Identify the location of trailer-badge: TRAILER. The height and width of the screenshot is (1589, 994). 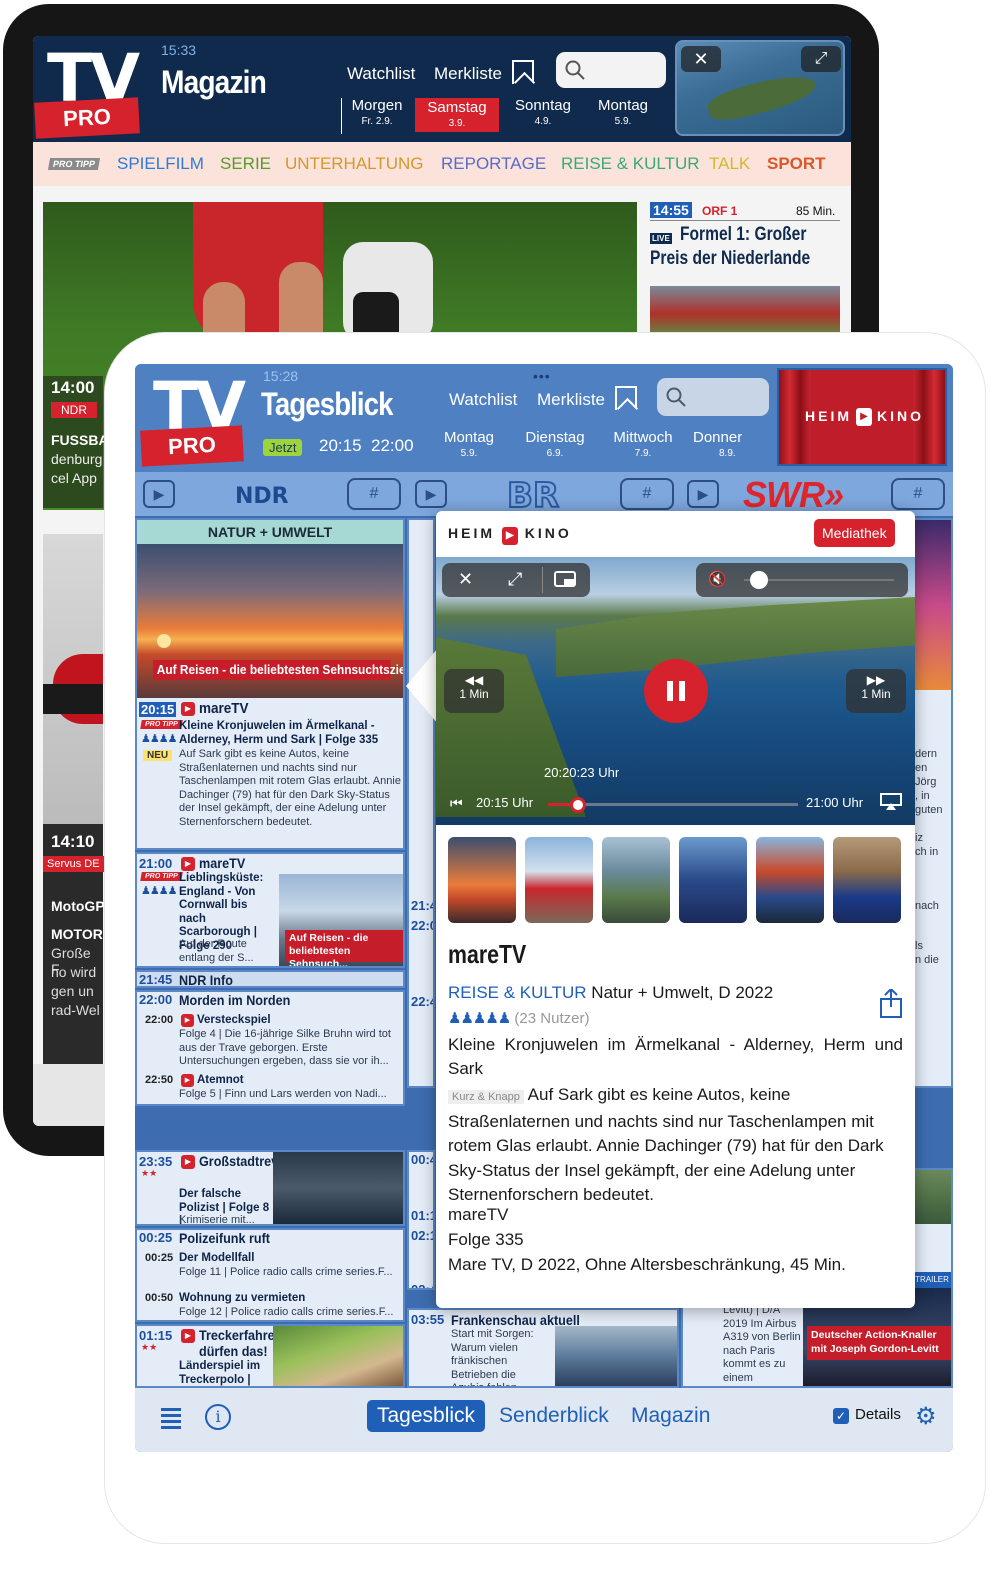
(931, 1280).